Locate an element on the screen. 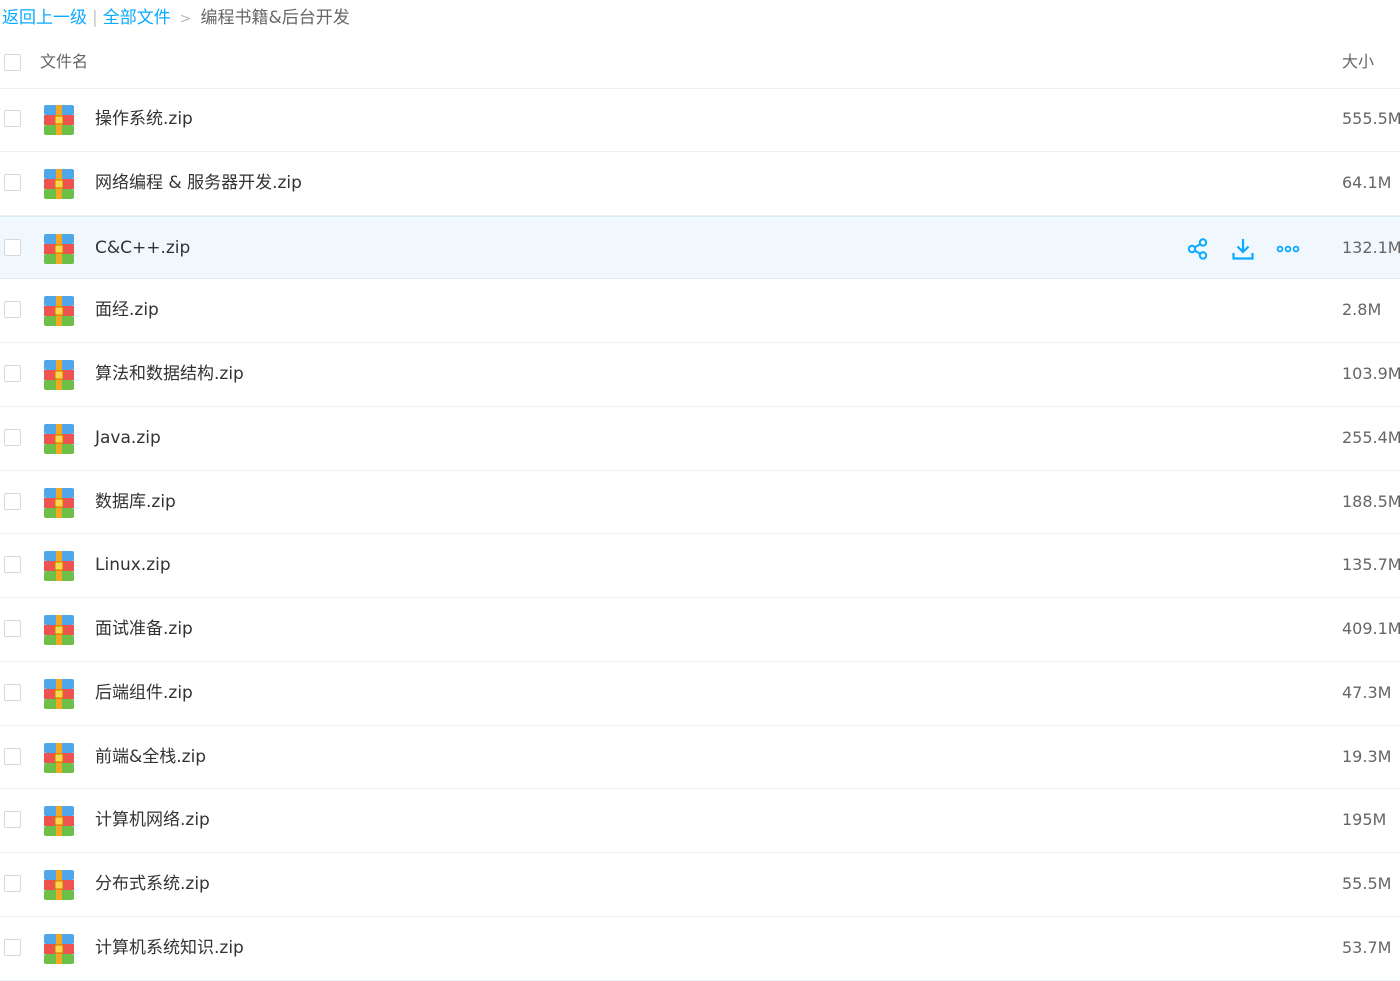 This screenshot has width=1400, height=981. file-row: 前端&全栈.zip 19.3M is located at coordinates (700, 758).